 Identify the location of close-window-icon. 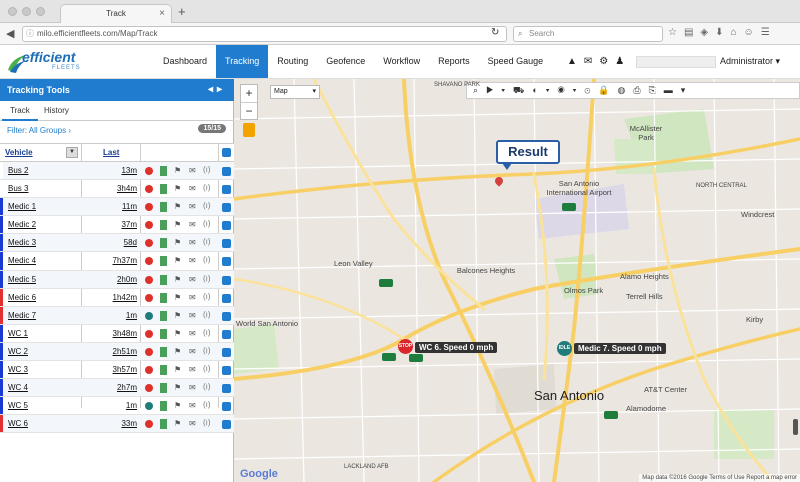
(12, 11).